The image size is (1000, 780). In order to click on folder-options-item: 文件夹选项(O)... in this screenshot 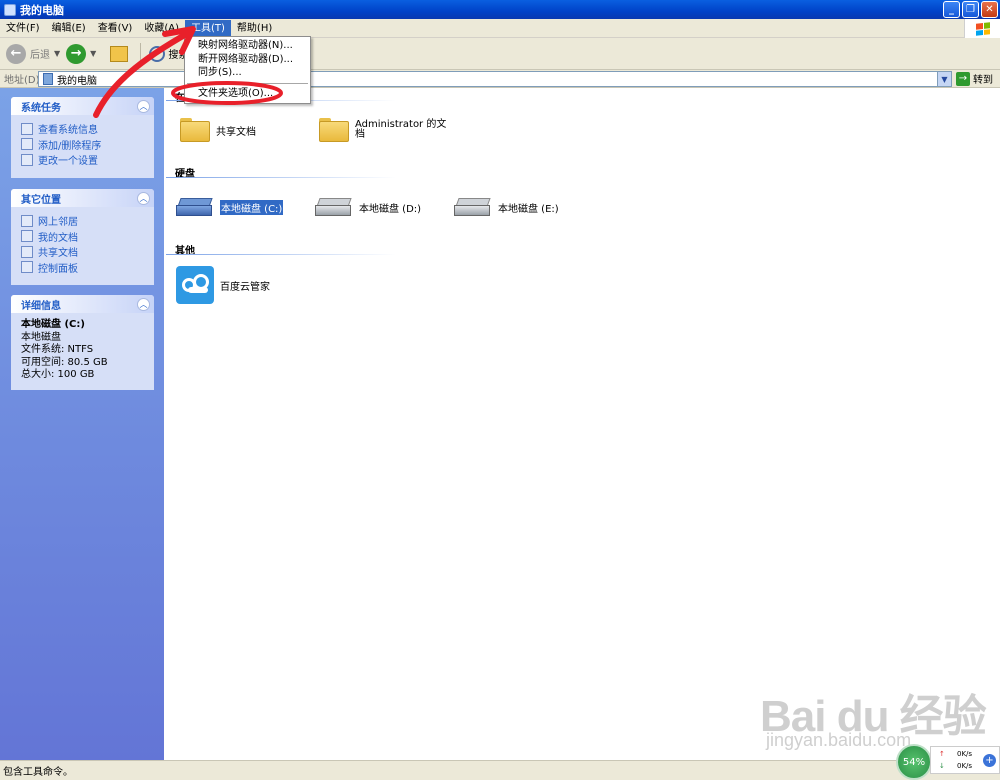, I will do `click(247, 94)`.